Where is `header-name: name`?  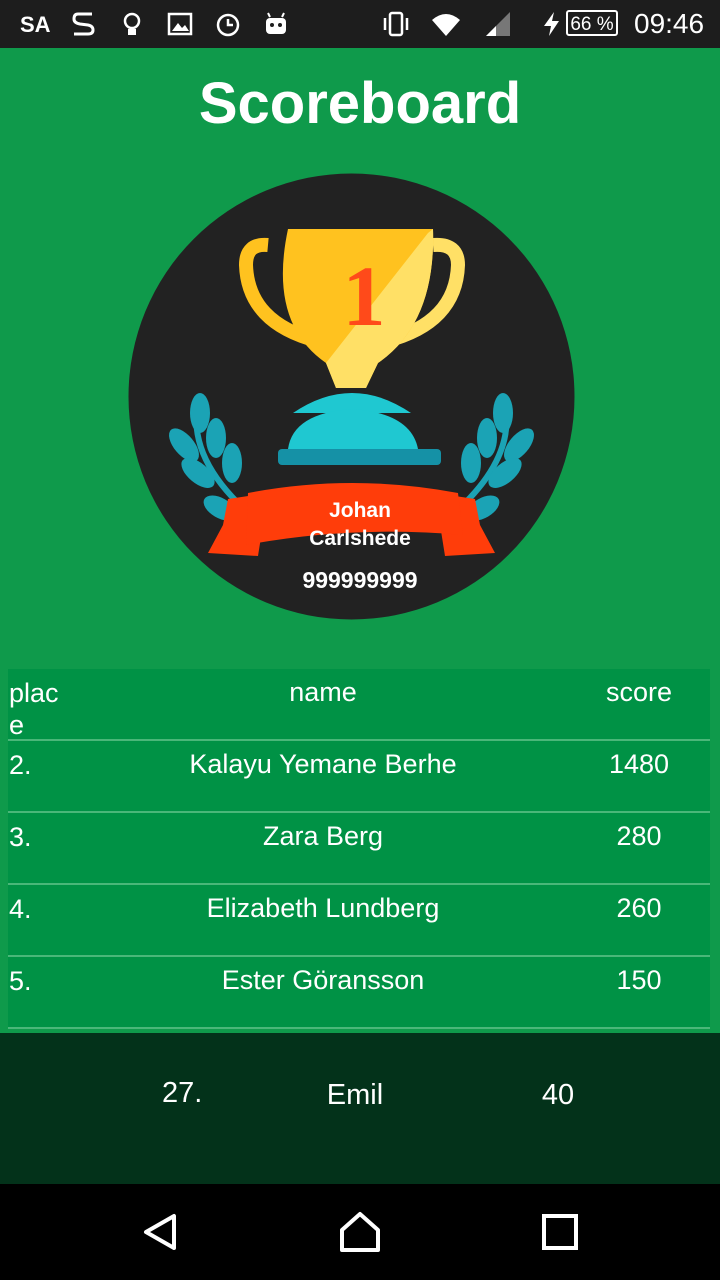
header-name: name is located at coordinates (323, 692).